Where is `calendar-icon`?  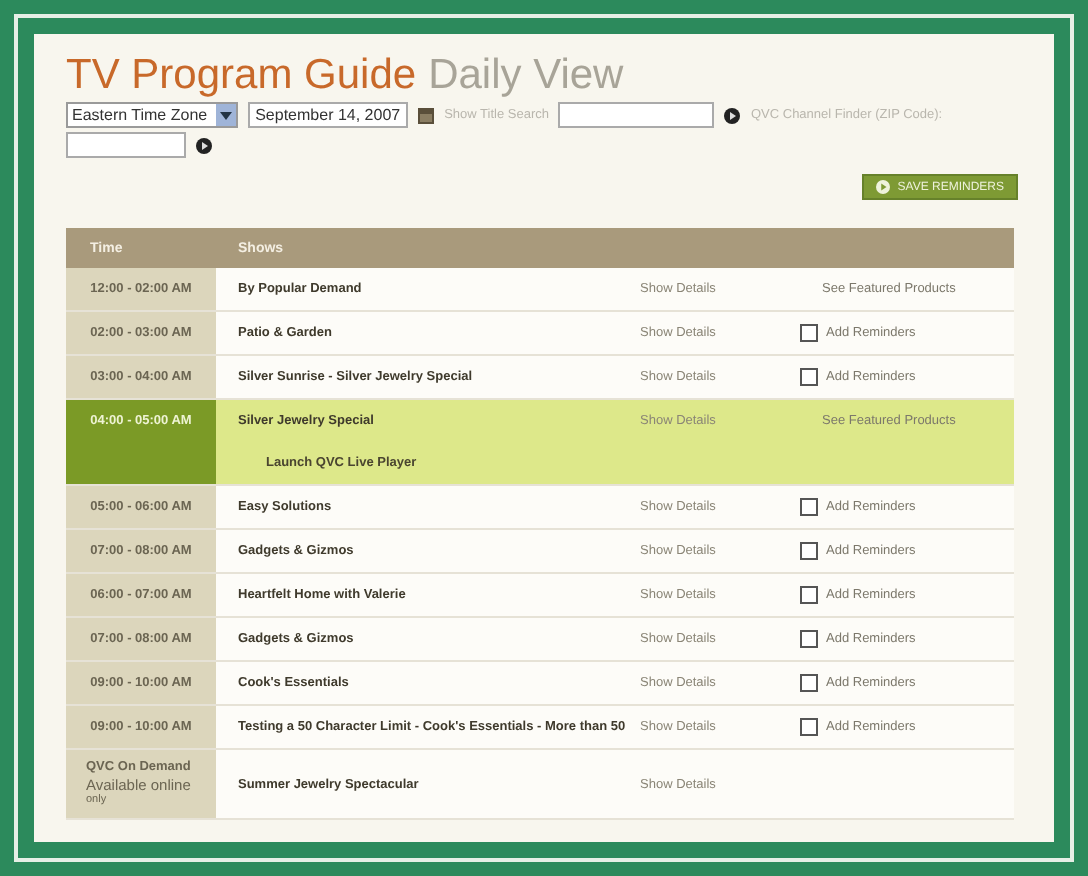 calendar-icon is located at coordinates (426, 115).